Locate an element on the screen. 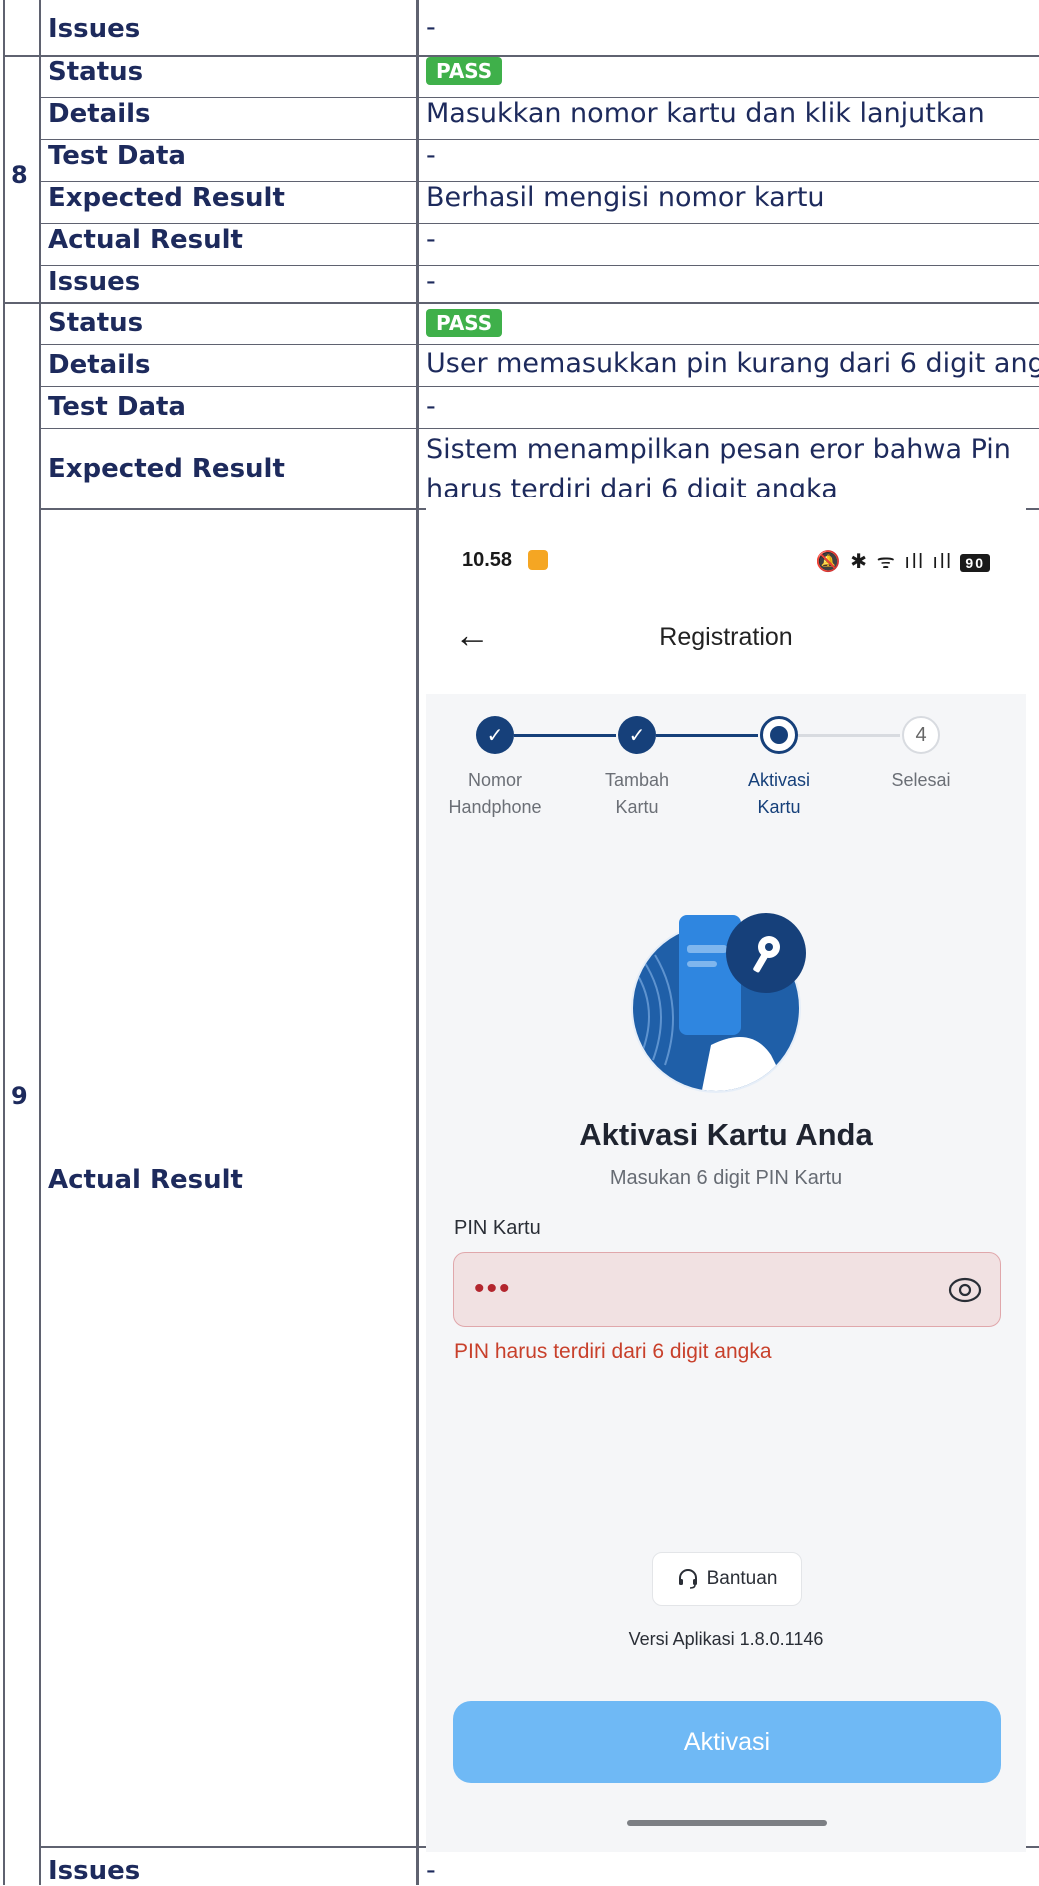  case-9-actual-label: Actual Result is located at coordinates (145, 1180).